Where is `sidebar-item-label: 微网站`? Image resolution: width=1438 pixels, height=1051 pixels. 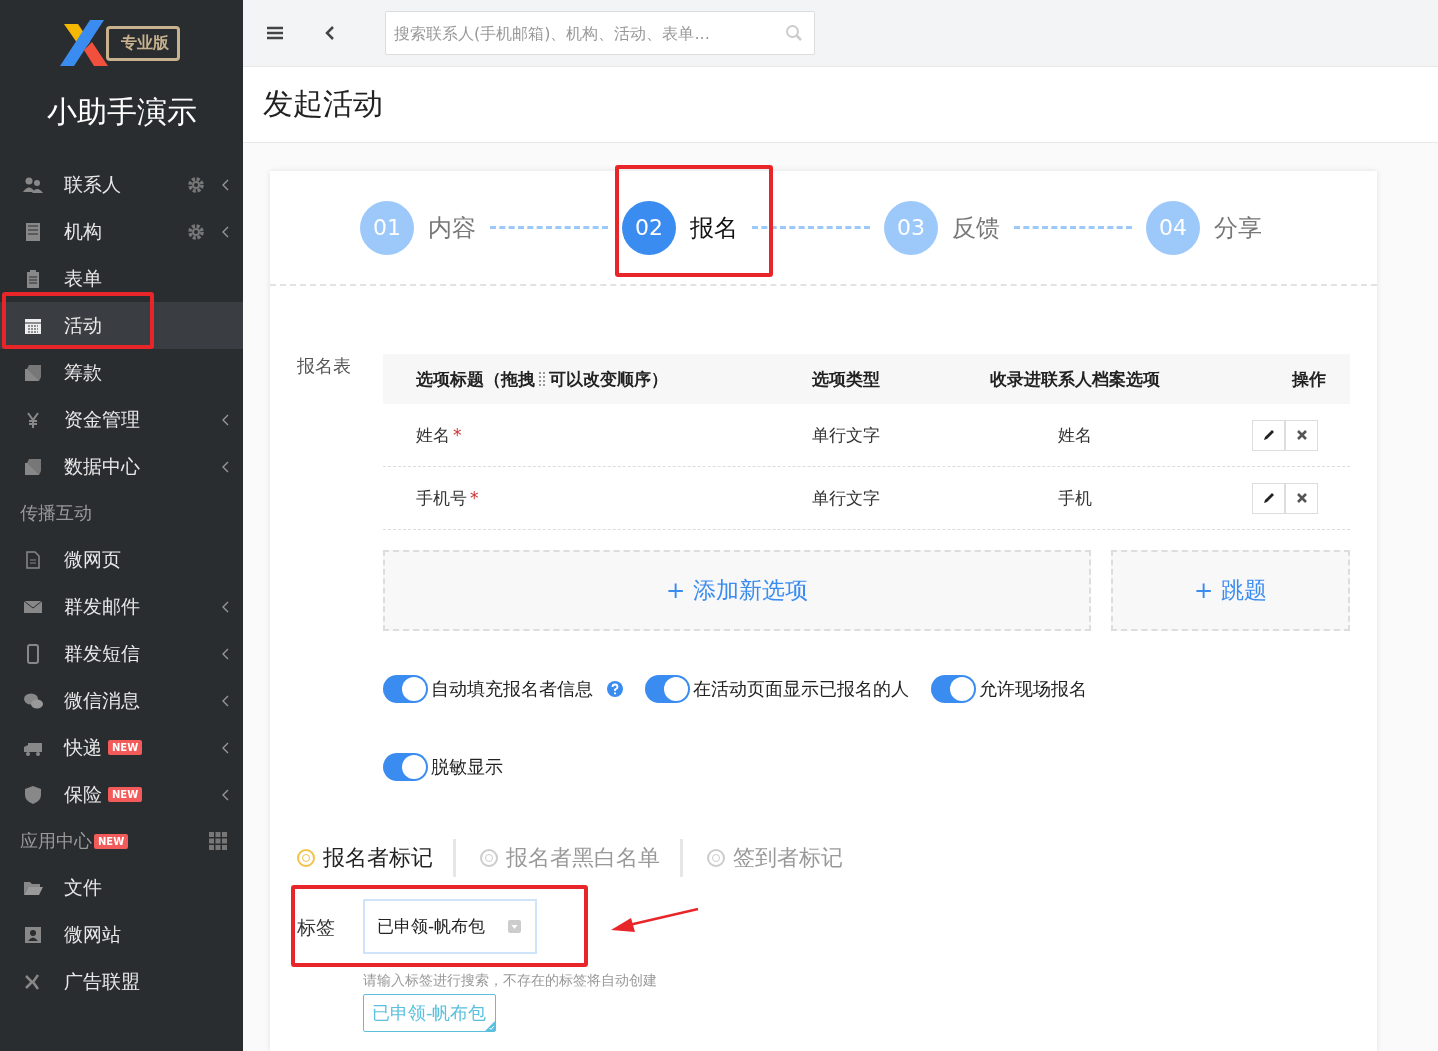 sidebar-item-label: 微网站 is located at coordinates (92, 934).